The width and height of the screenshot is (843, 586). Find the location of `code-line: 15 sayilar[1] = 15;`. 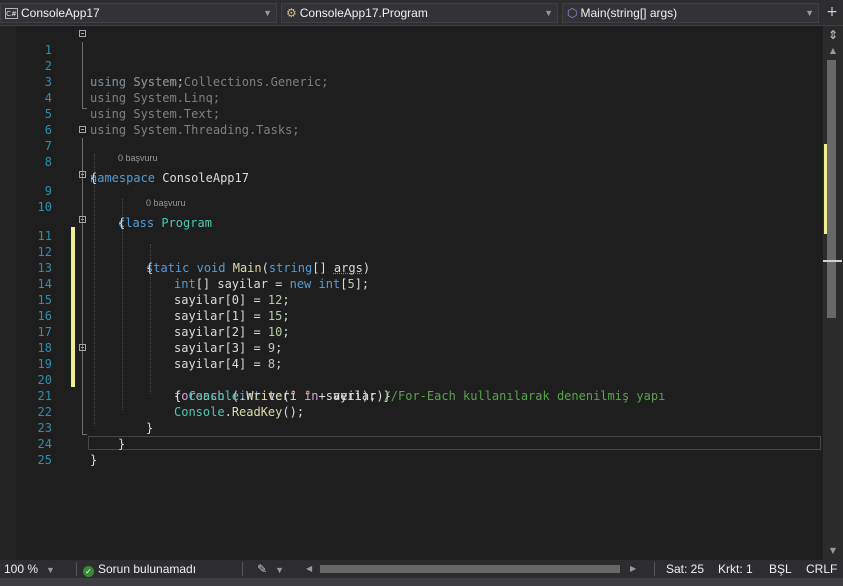

code-line: 15 sayilar[1] = 15; is located at coordinates (411, 299).